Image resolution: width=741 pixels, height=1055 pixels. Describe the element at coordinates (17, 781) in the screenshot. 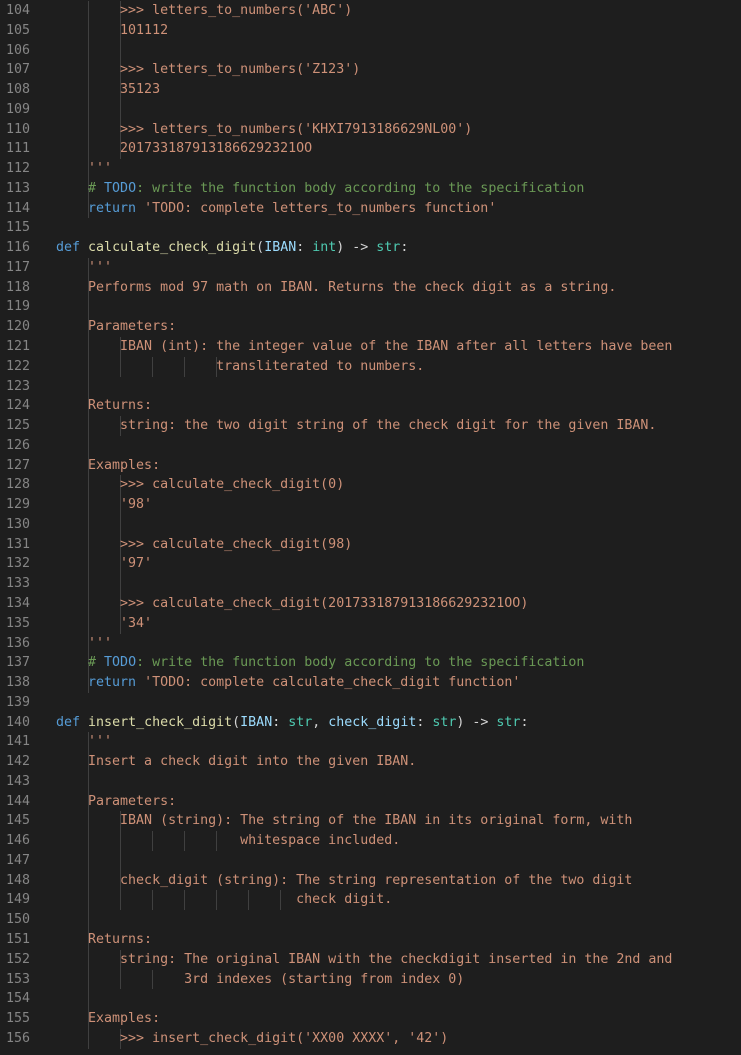

I see `line-number: 143` at that location.